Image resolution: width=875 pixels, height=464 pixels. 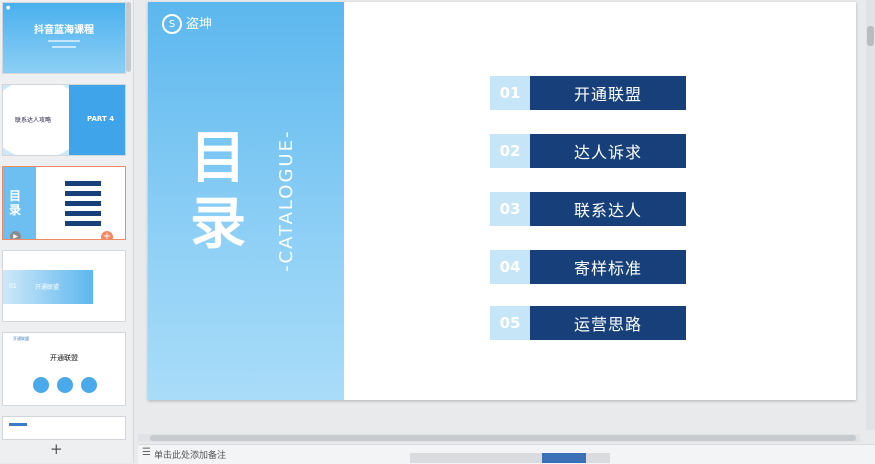 I want to click on horizontal-scrollbar-thumb, so click(x=503, y=438).